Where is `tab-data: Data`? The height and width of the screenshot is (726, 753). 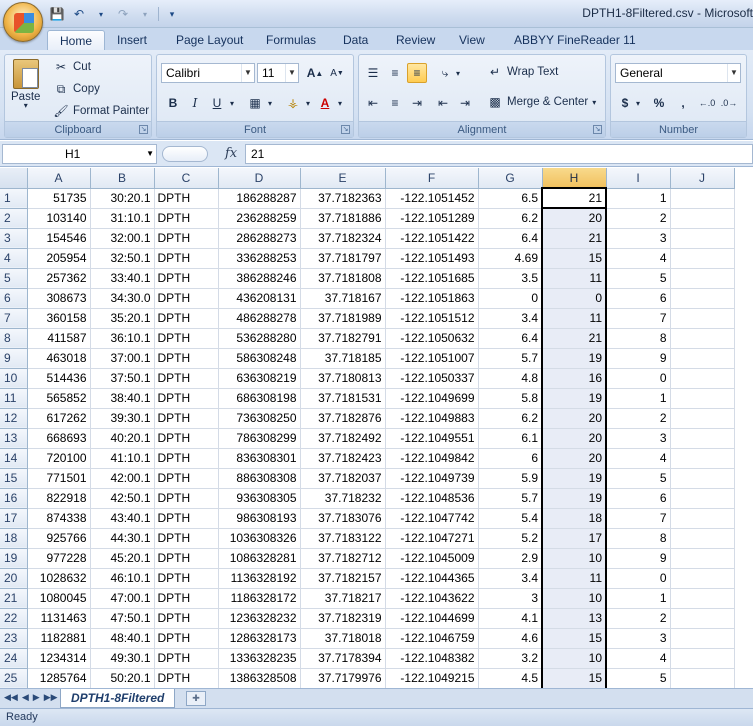
tab-data: Data is located at coordinates (355, 40).